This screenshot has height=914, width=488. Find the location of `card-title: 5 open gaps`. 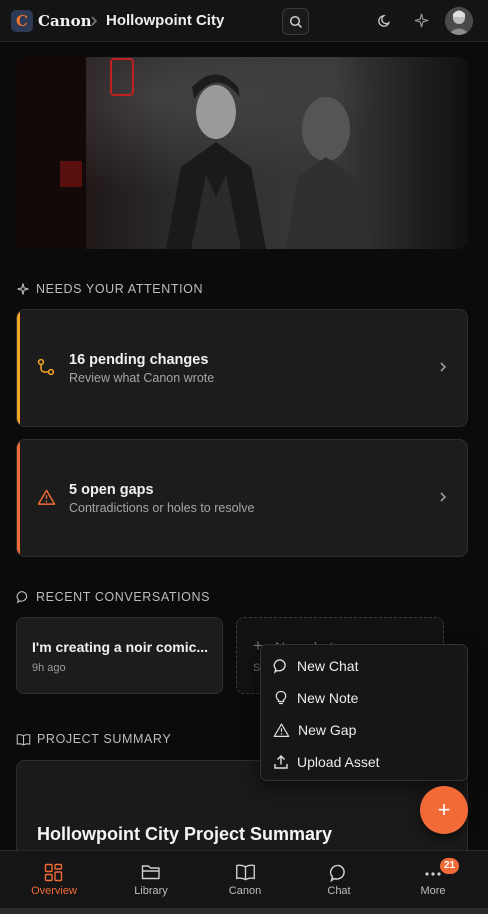

card-title: 5 open gaps is located at coordinates (111, 490).